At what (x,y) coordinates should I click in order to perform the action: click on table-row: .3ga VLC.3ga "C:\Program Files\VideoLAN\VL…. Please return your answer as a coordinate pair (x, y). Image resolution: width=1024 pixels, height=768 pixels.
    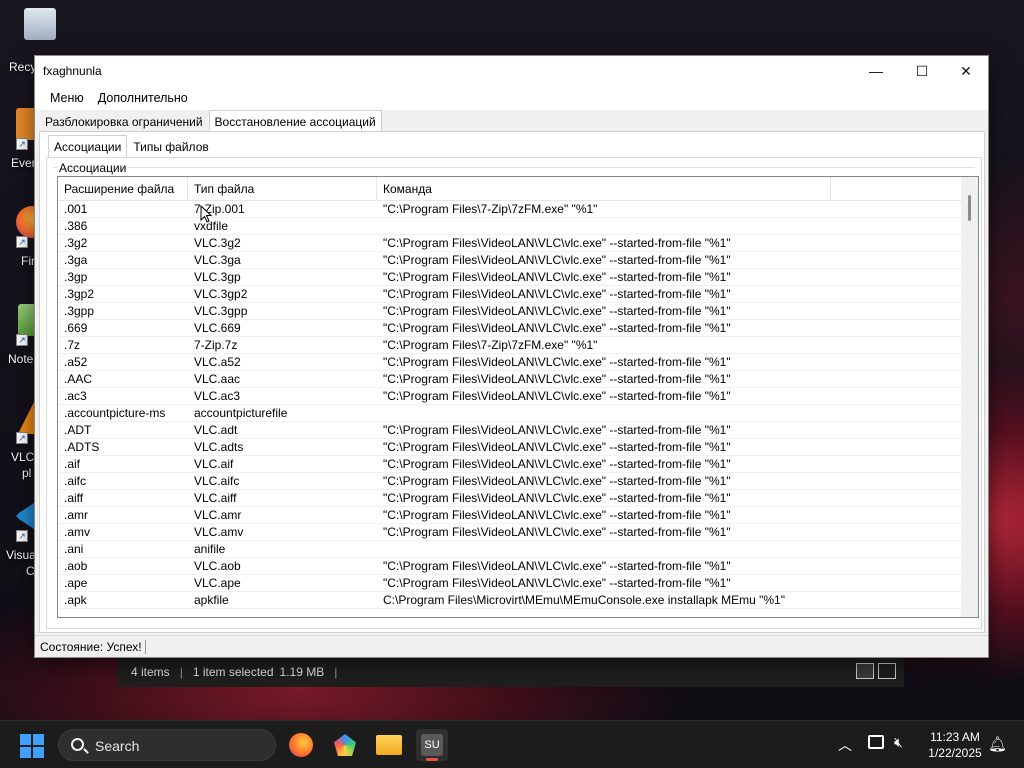
    Looking at the image, I should click on (510, 260).